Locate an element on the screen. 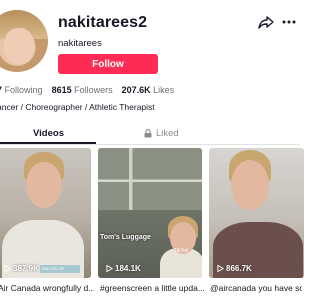 The image size is (320, 300). profile-username: nakitarees2 is located at coordinates (103, 22).